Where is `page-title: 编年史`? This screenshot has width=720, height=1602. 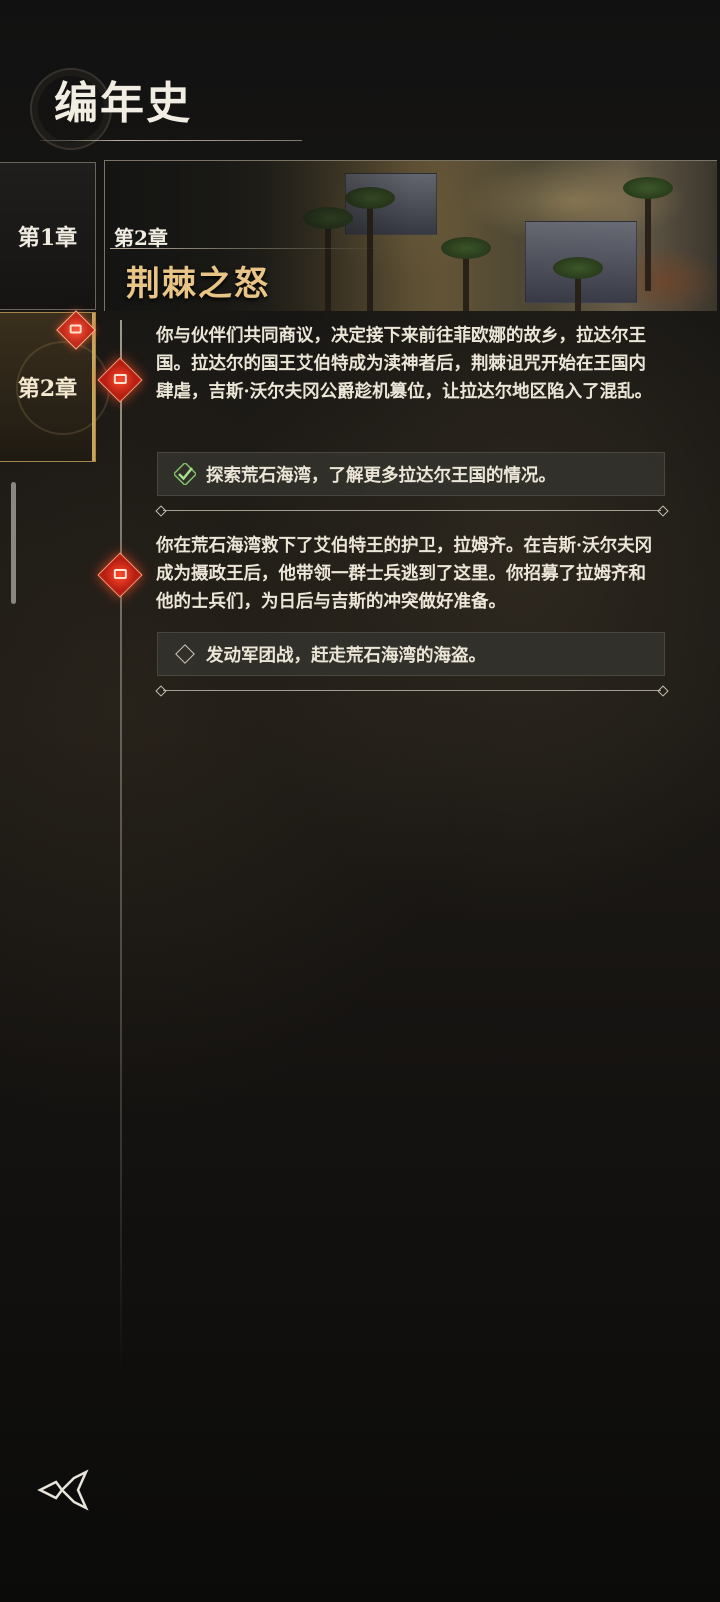
page-title: 编年史 is located at coordinates (123, 103).